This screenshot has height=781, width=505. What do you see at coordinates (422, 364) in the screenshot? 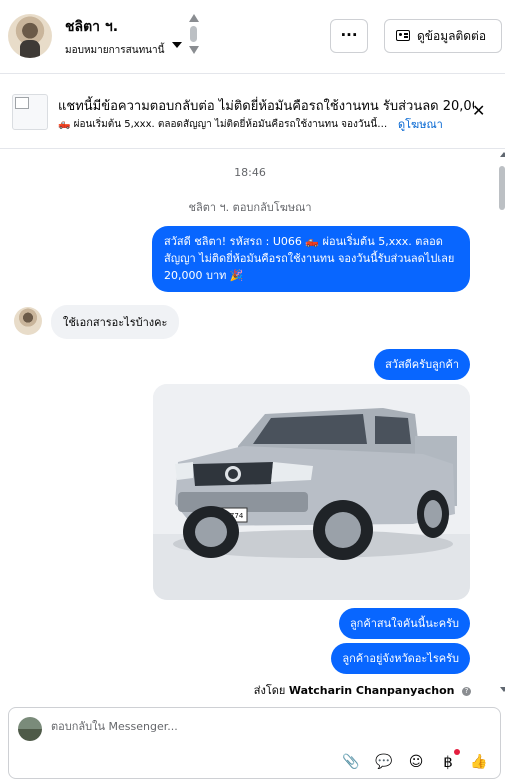
I see `outgoing-message: สวัสดีครับลูกค้า` at bounding box center [422, 364].